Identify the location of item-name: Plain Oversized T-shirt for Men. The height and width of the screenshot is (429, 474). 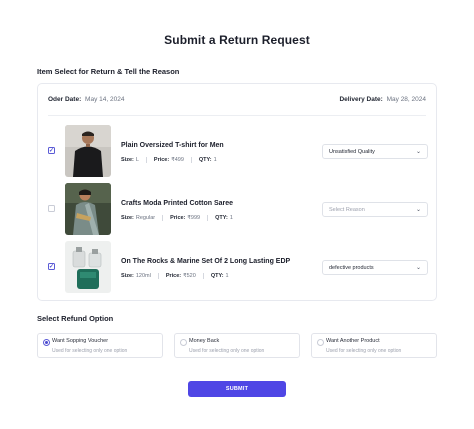
(172, 145).